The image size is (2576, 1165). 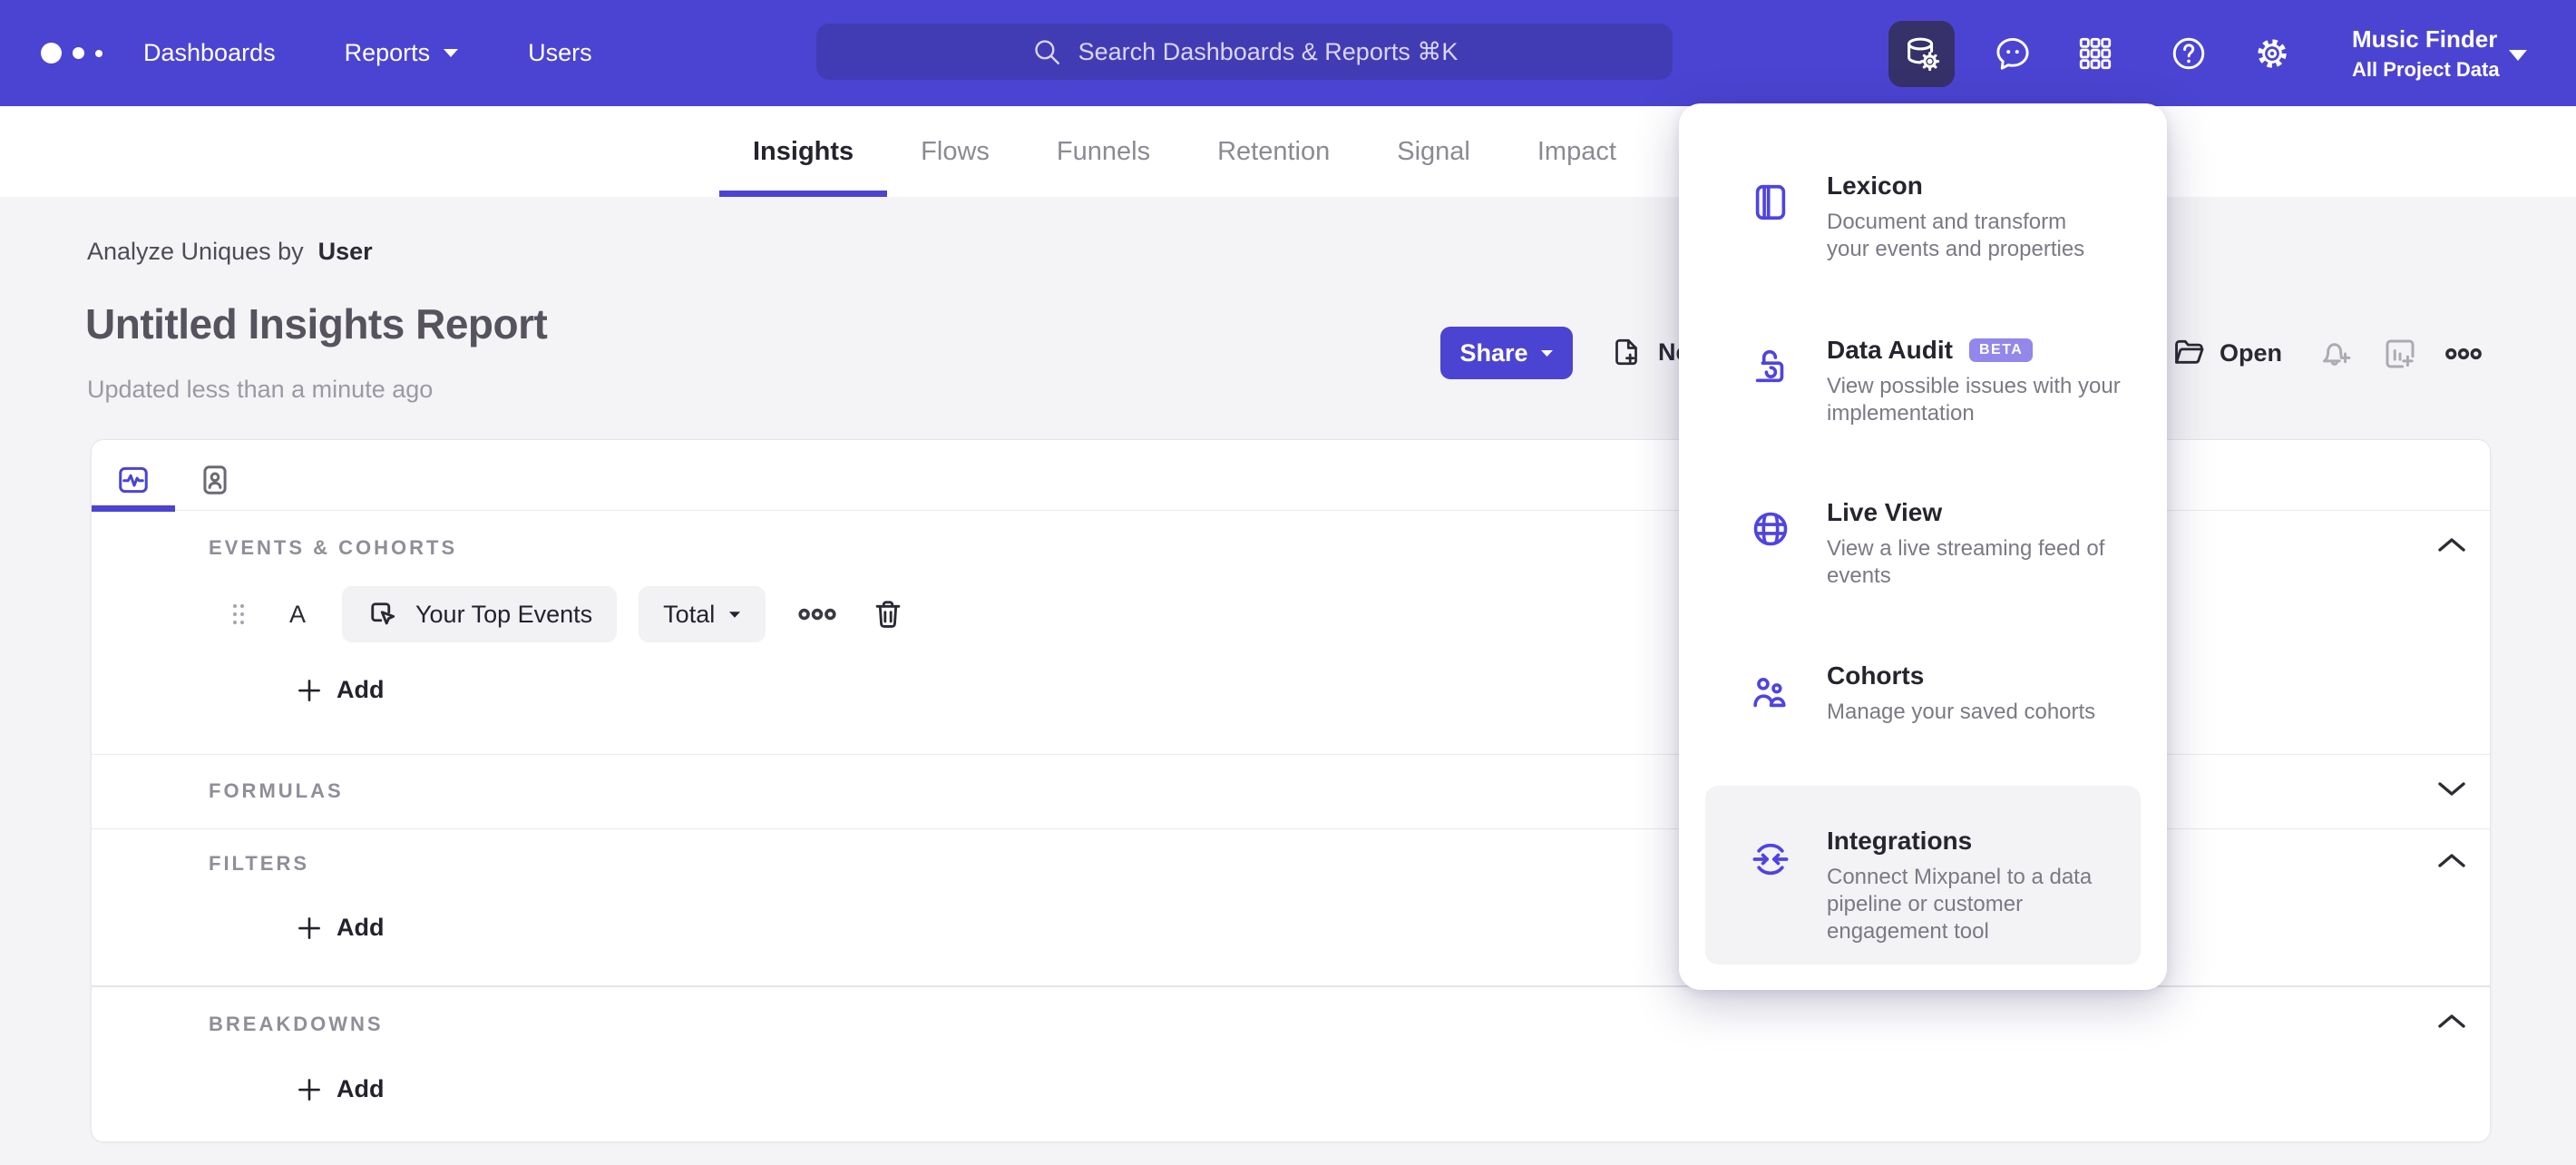 I want to click on grid-icon, so click(x=2095, y=53).